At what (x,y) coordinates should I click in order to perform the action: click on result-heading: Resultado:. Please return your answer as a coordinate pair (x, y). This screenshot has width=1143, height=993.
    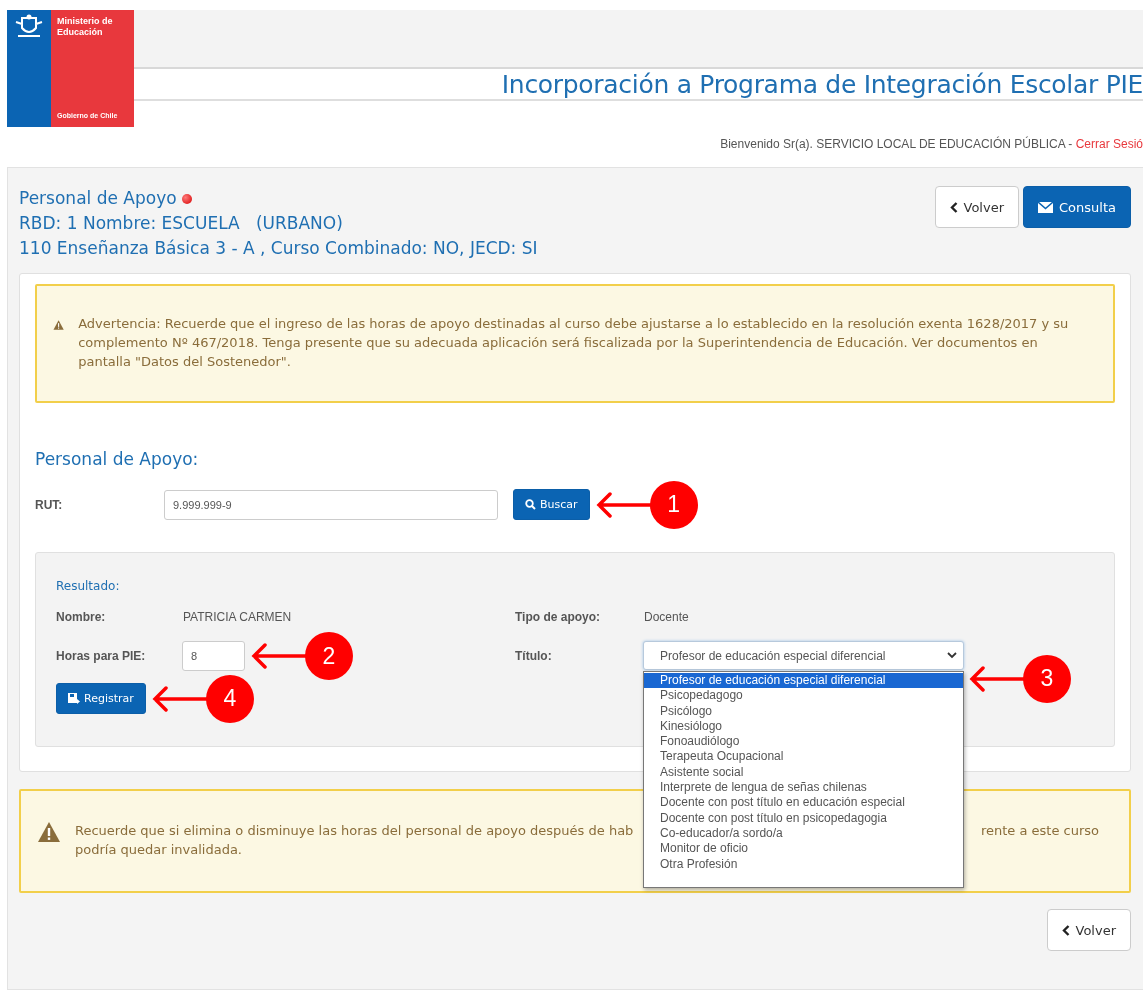
    Looking at the image, I should click on (88, 586).